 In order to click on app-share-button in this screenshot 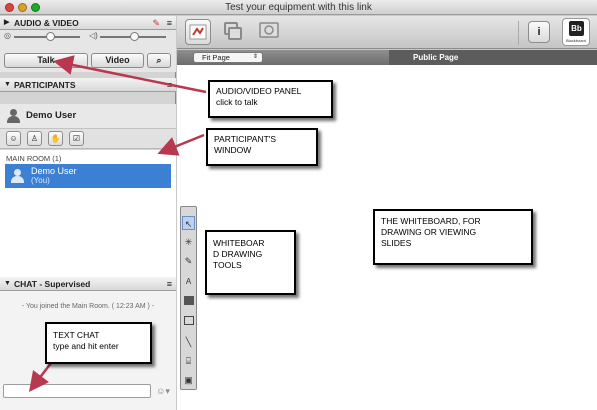, I will do `click(234, 32)`.